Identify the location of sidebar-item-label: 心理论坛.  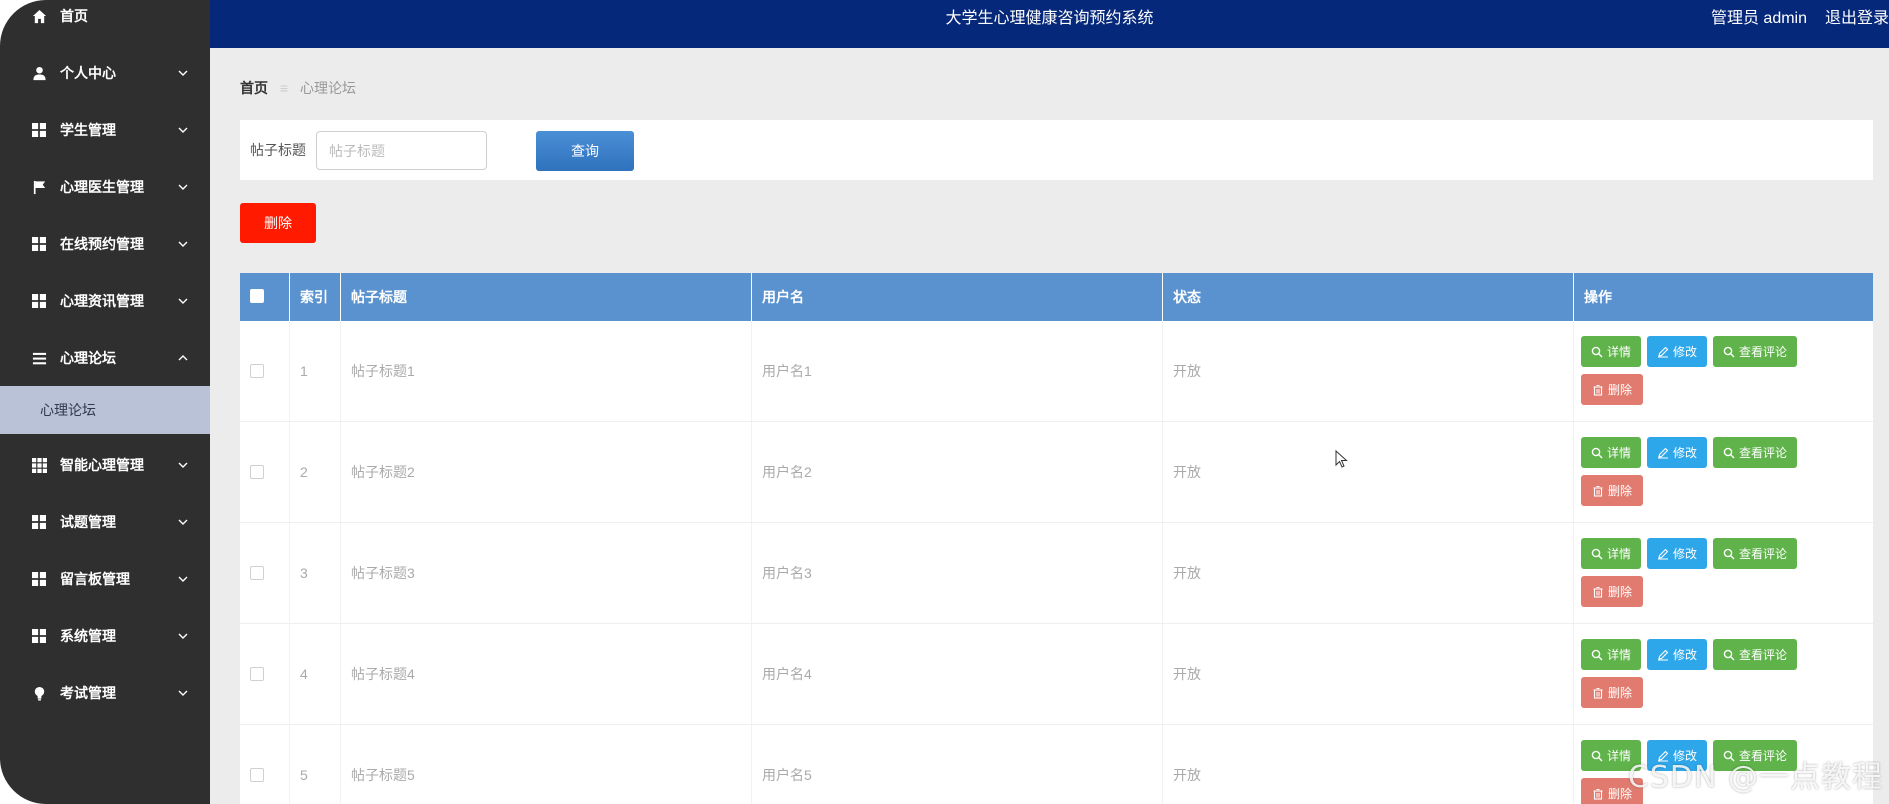
(88, 358).